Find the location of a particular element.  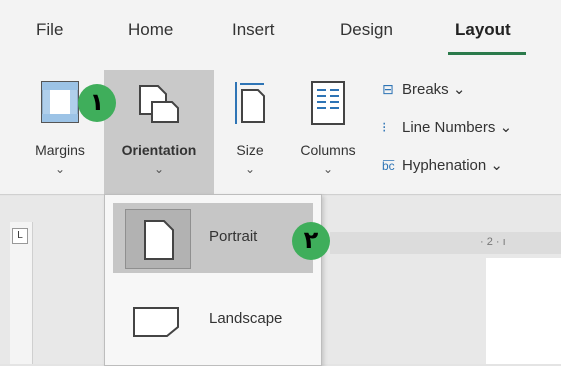

tab-insert: Insert is located at coordinates (253, 30).